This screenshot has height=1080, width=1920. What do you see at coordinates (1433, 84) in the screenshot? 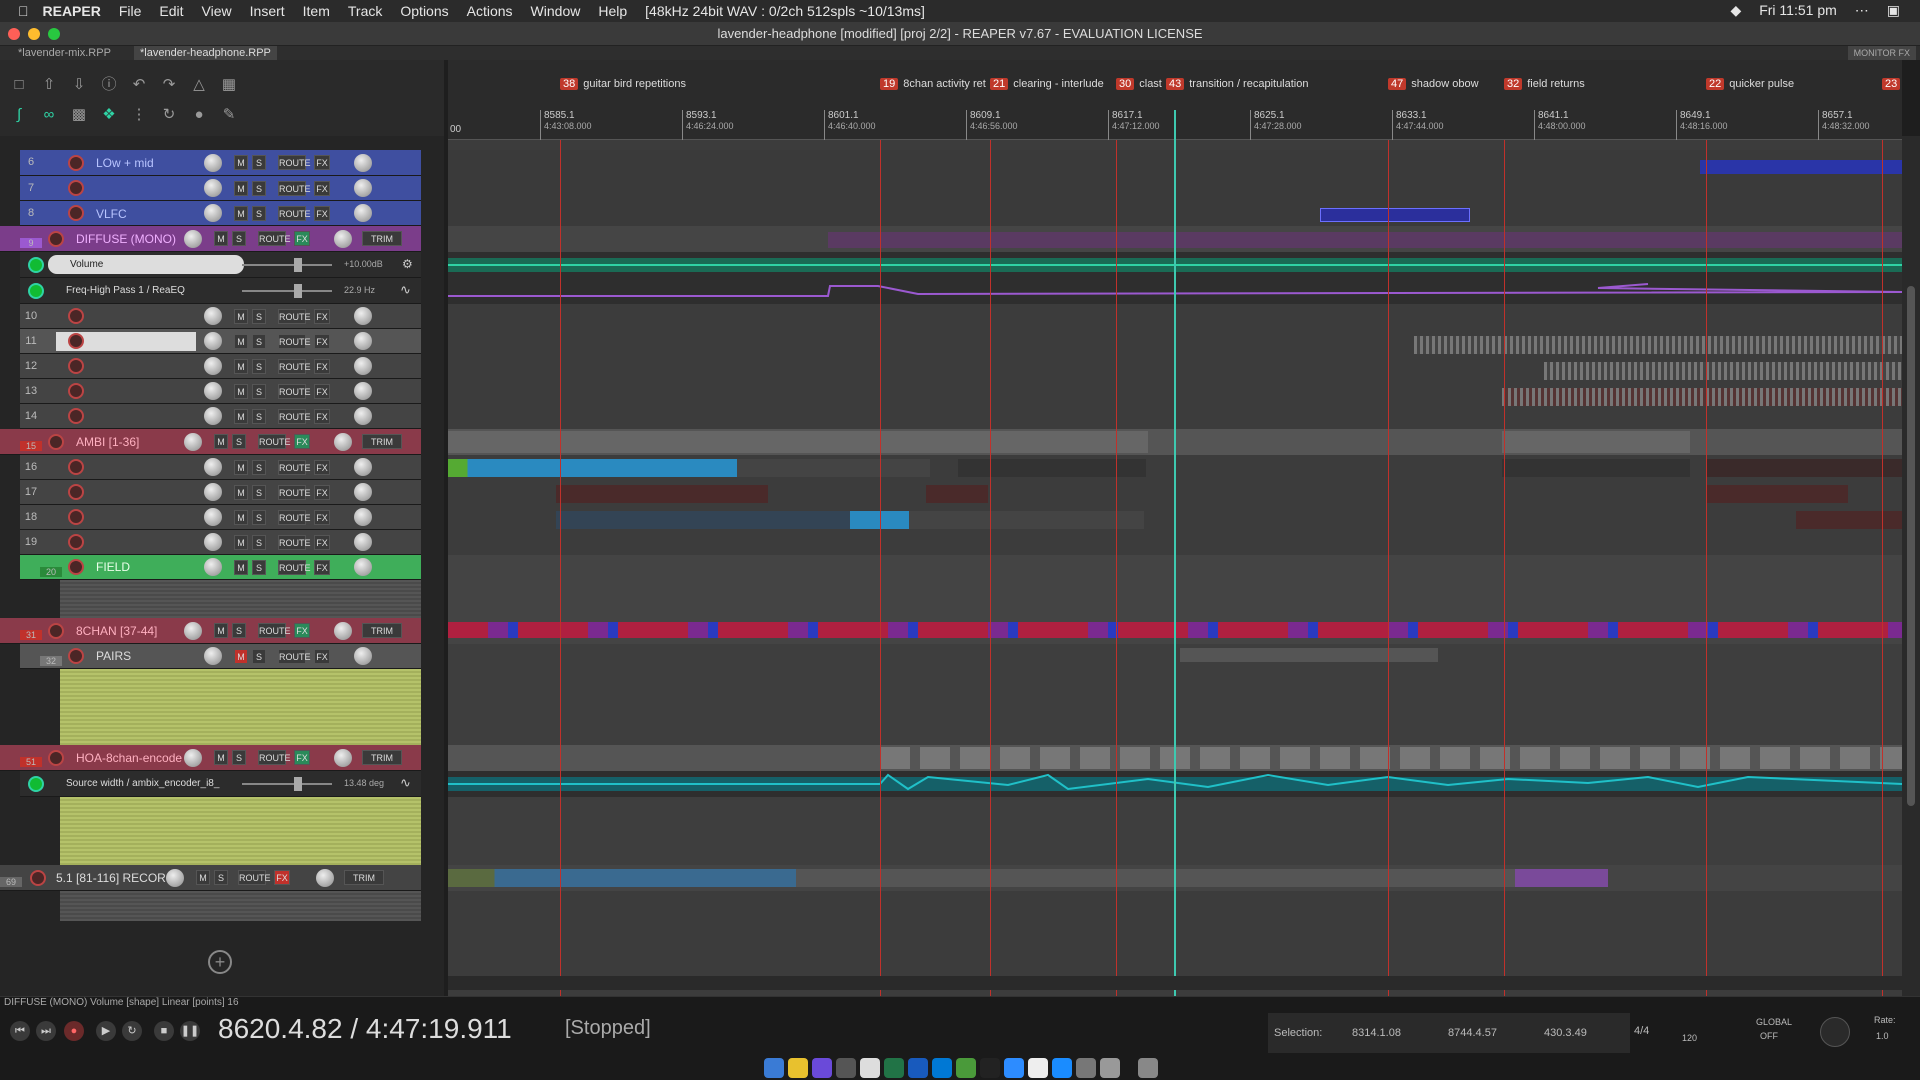
I see `marker-47: 47 shadow obow` at bounding box center [1433, 84].